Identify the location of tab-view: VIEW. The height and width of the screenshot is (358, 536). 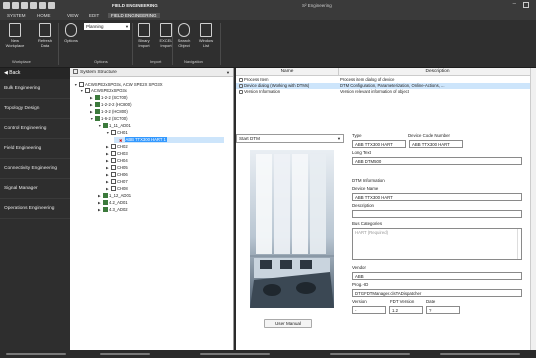
(73, 15).